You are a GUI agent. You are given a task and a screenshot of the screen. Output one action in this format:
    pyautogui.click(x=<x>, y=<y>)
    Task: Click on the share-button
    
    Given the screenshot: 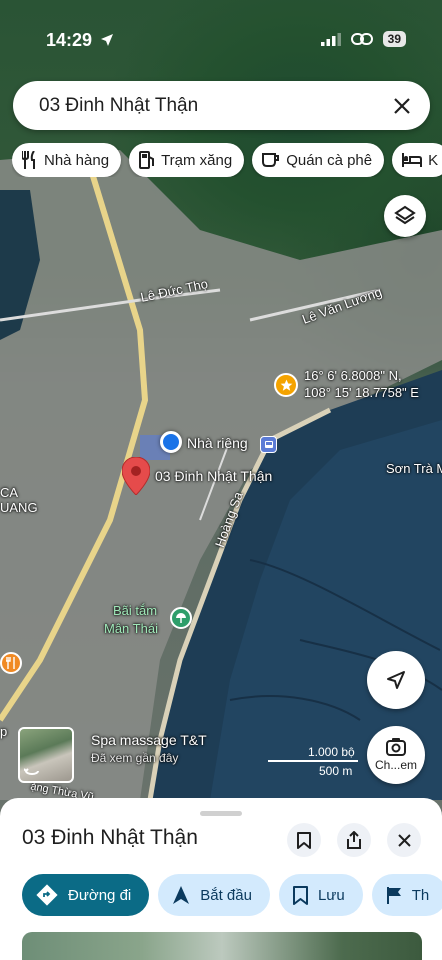 What is the action you would take?
    pyautogui.click(x=354, y=840)
    